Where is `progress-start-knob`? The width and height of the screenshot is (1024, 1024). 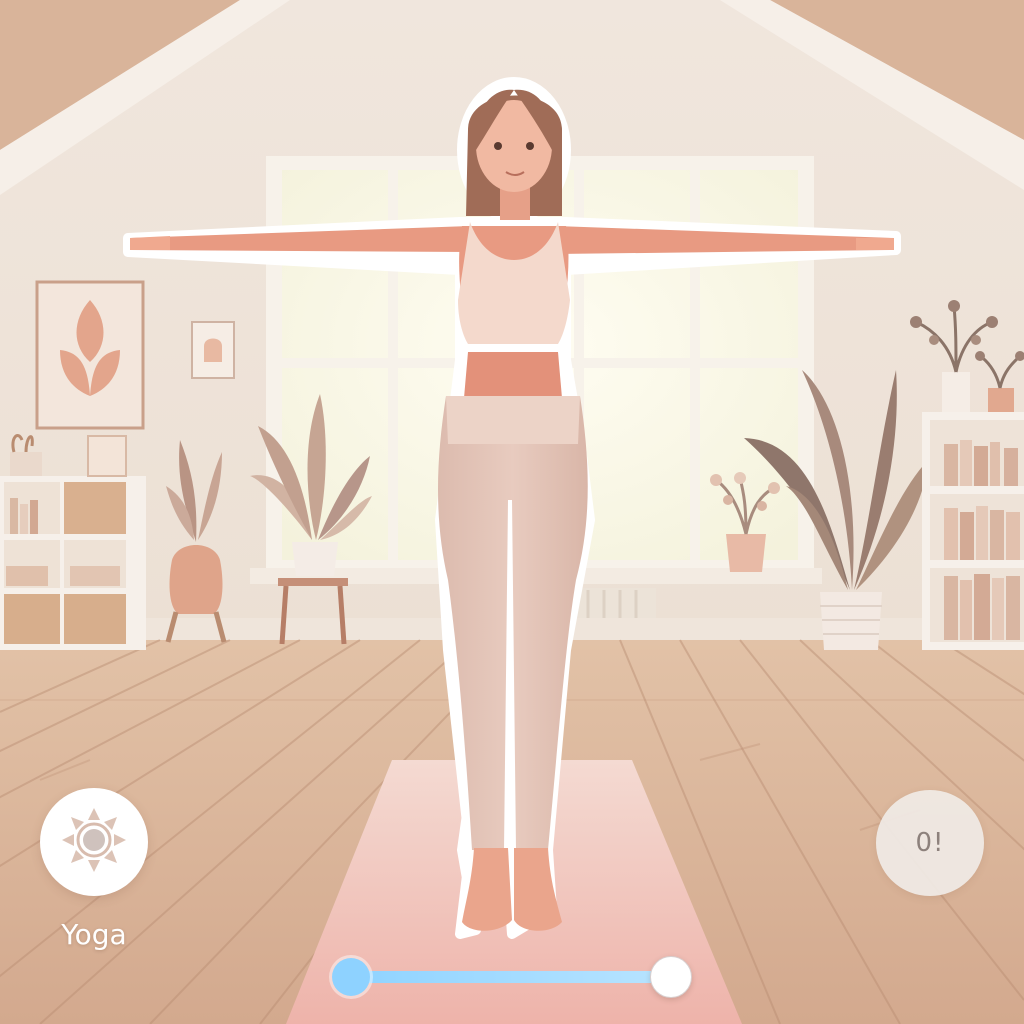
progress-start-knob is located at coordinates (351, 977).